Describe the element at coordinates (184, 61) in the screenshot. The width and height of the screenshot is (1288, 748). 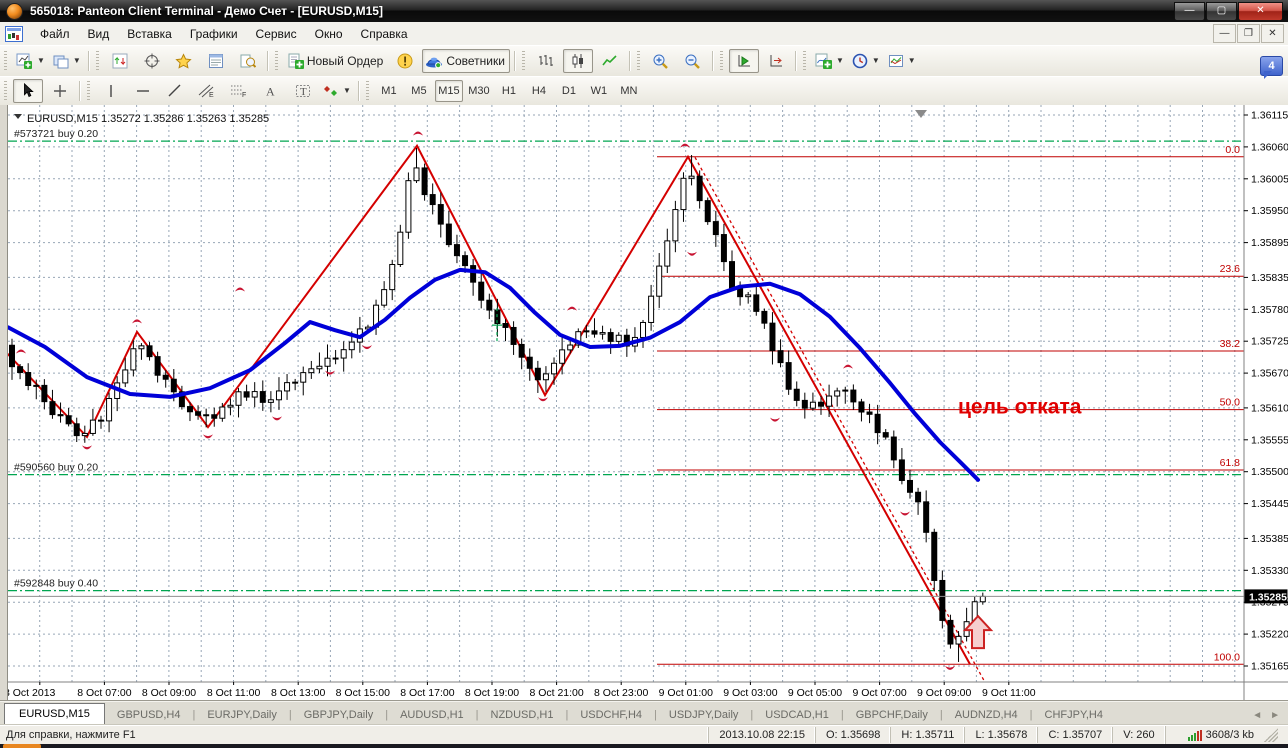
I see `favorites-star-button` at that location.